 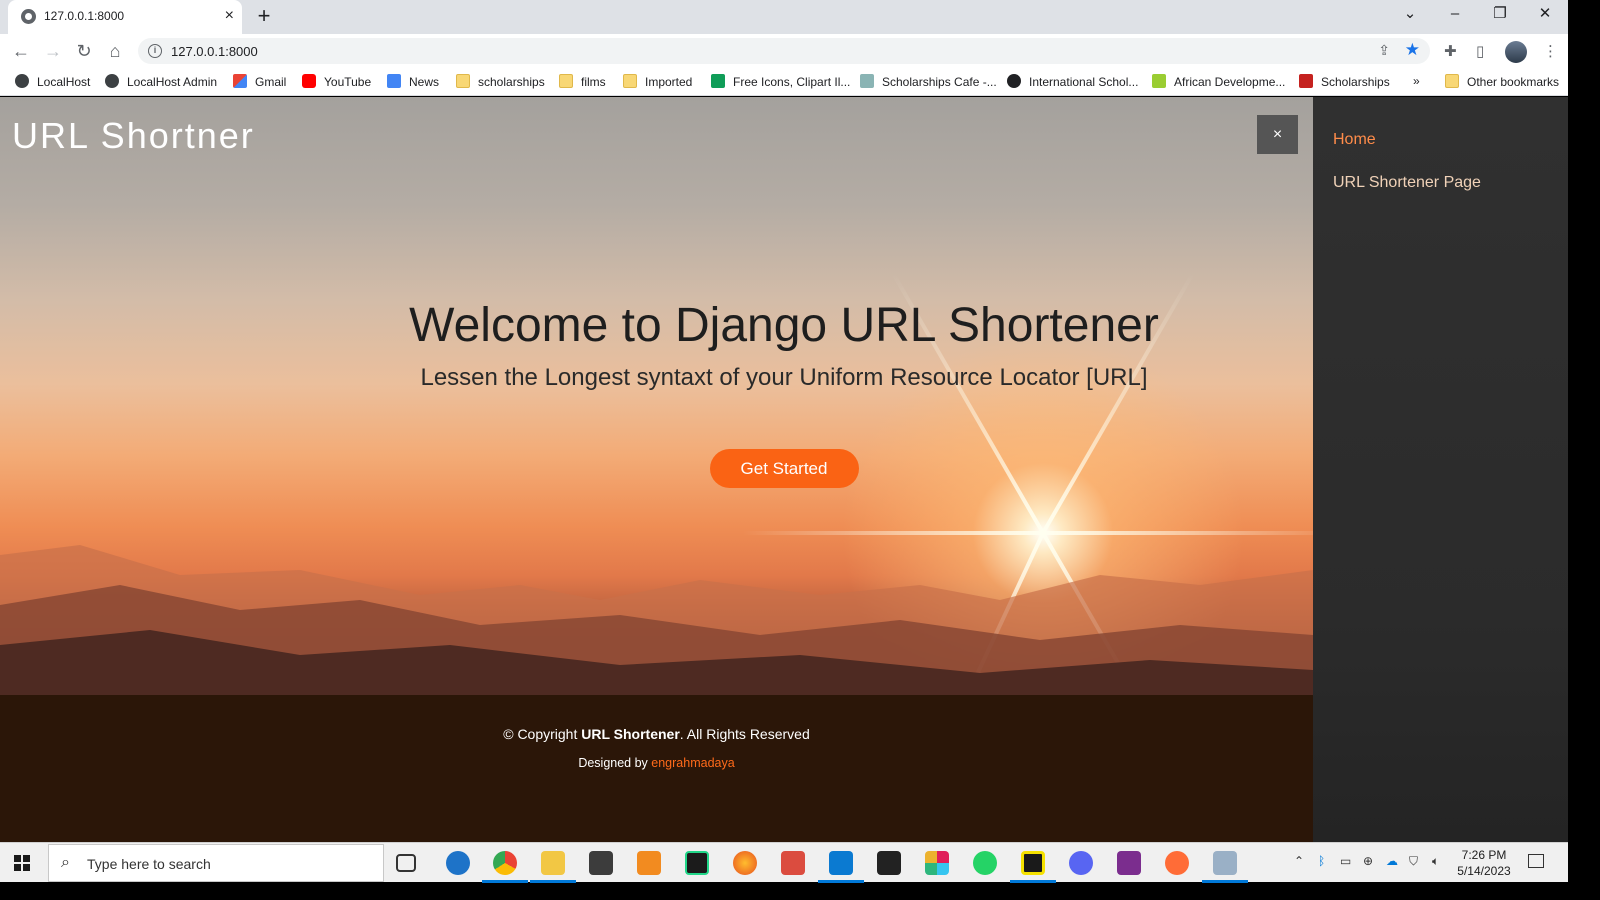 I want to click on share-icon: ⇪, so click(x=1384, y=50).